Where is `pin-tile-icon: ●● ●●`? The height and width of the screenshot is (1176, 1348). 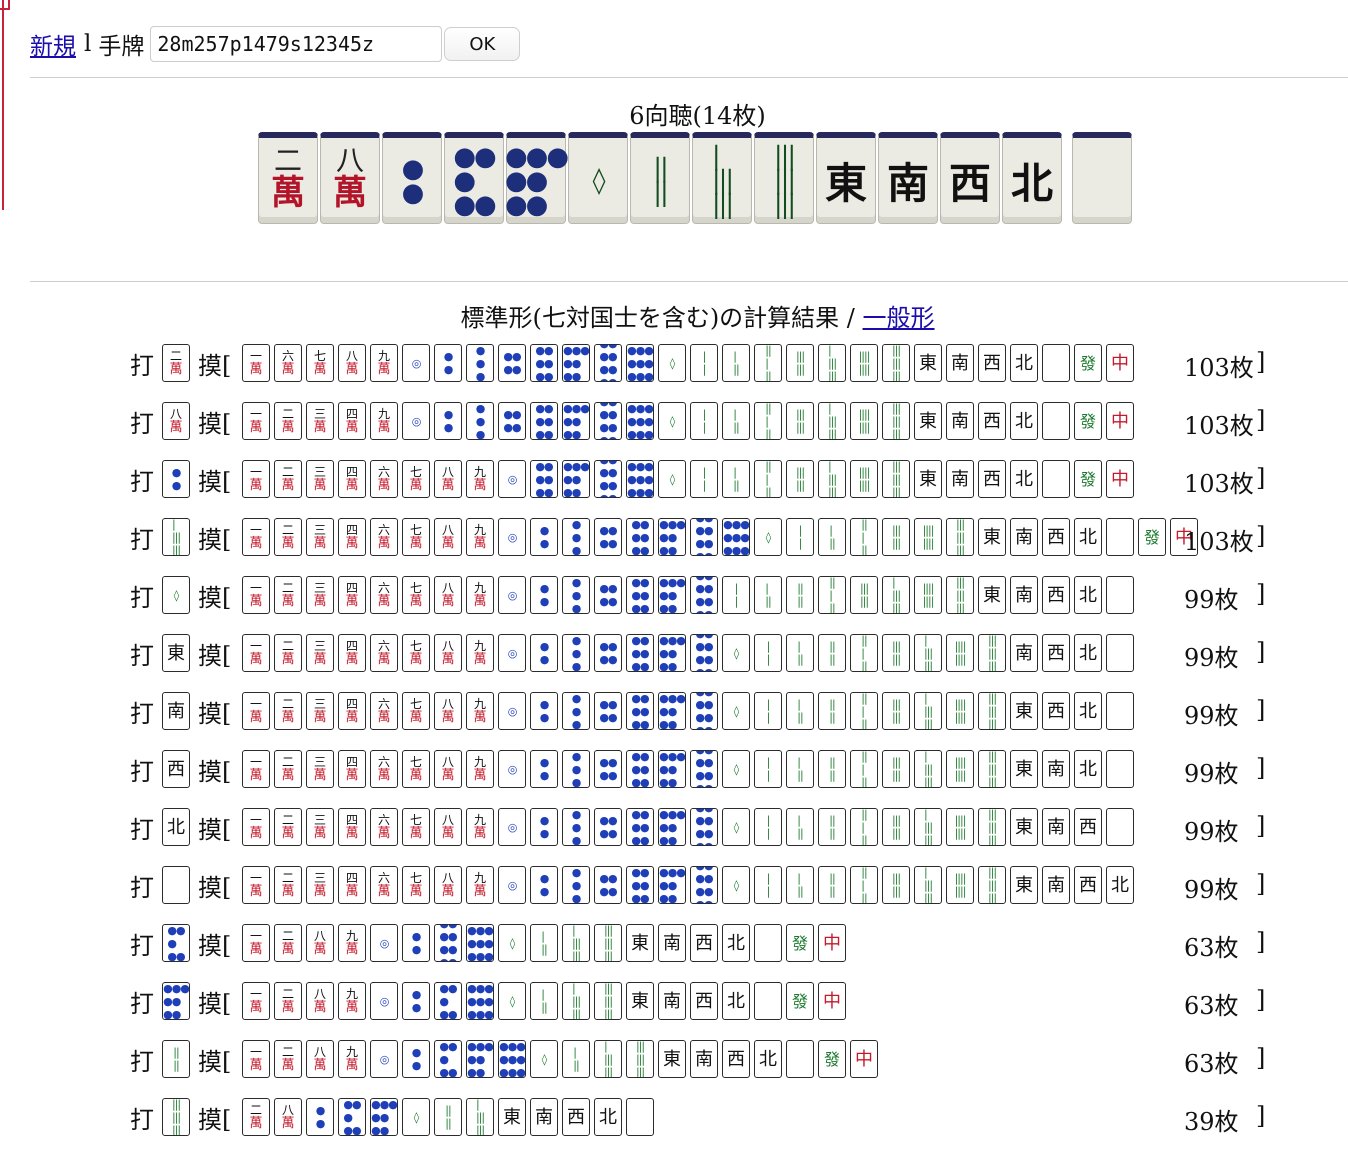 pin-tile-icon: ●● ●● is located at coordinates (512, 421).